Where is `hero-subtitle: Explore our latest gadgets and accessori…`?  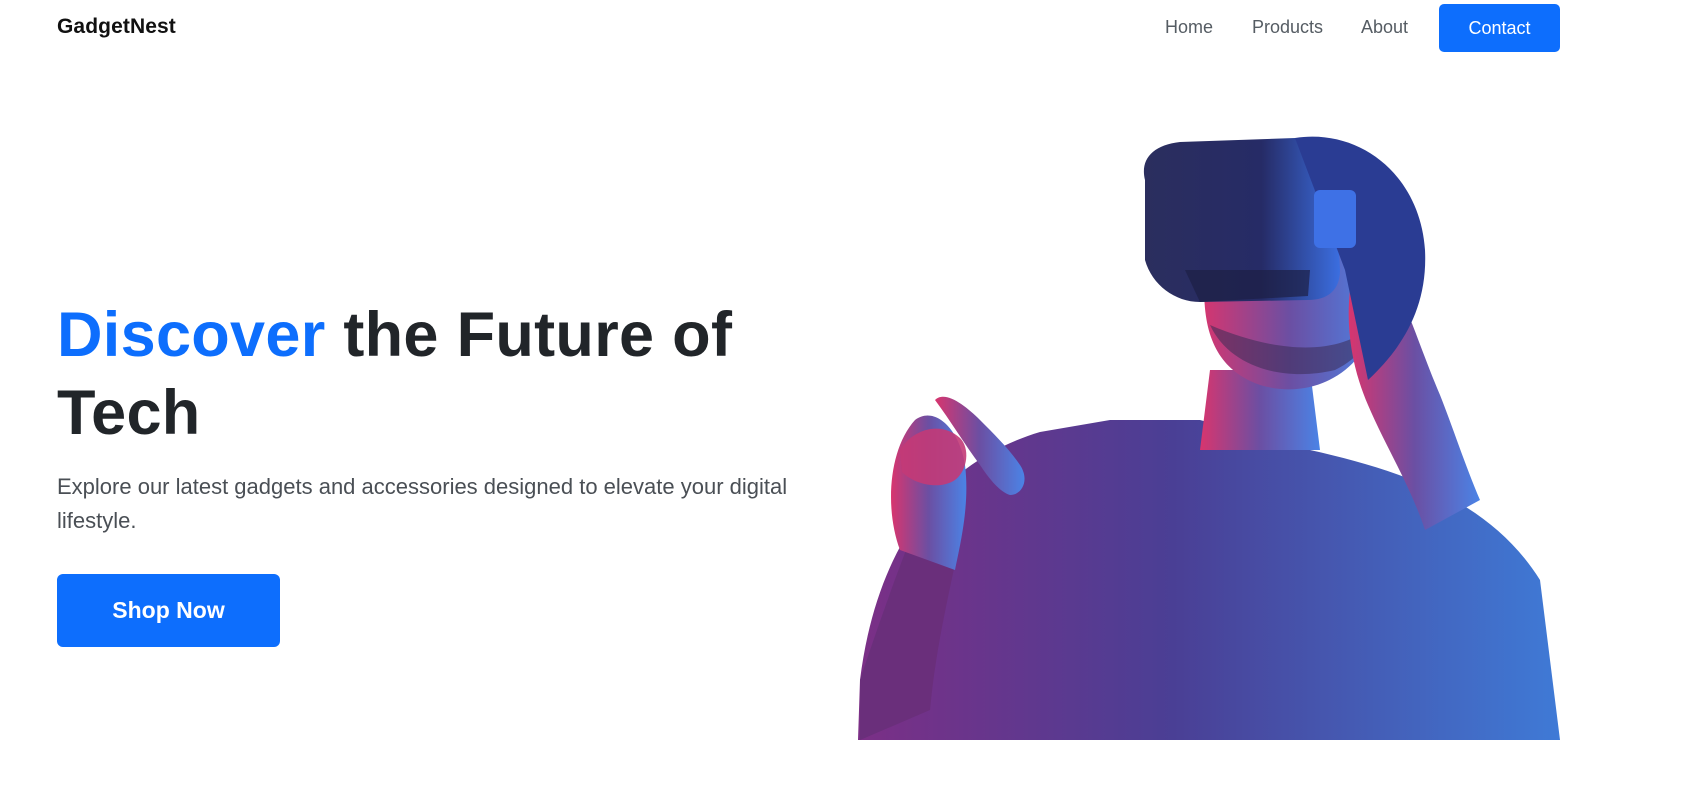
hero-subtitle: Explore our latest gadgets and accessori… is located at coordinates (422, 503).